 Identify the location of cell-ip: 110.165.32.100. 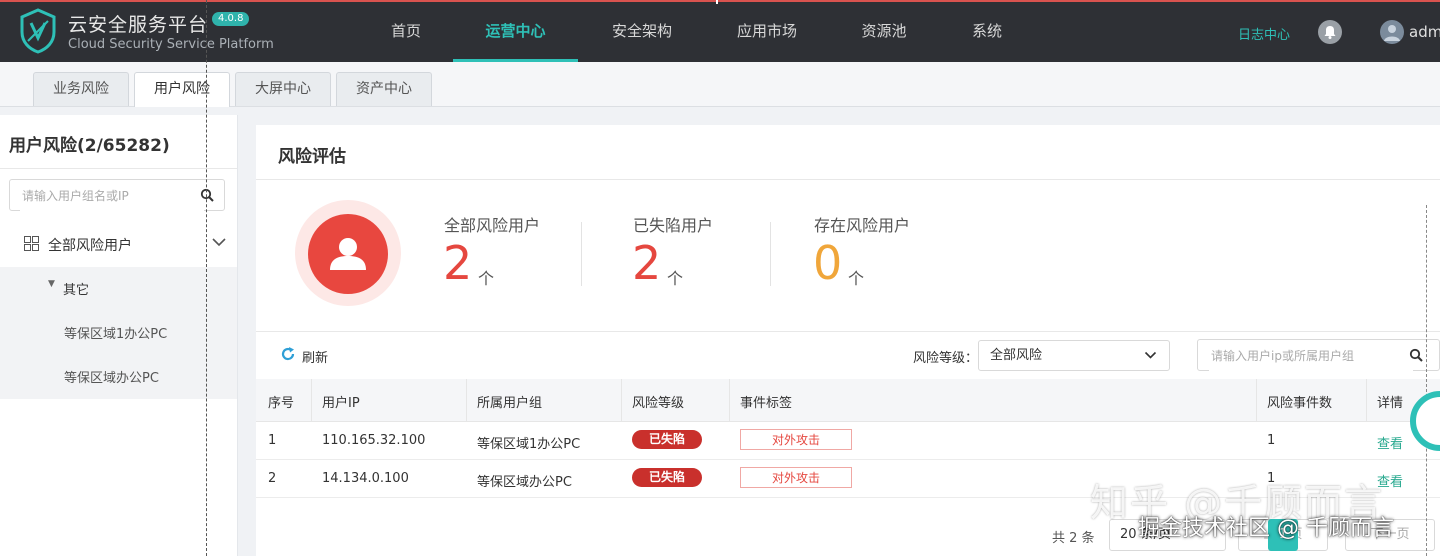
(374, 440).